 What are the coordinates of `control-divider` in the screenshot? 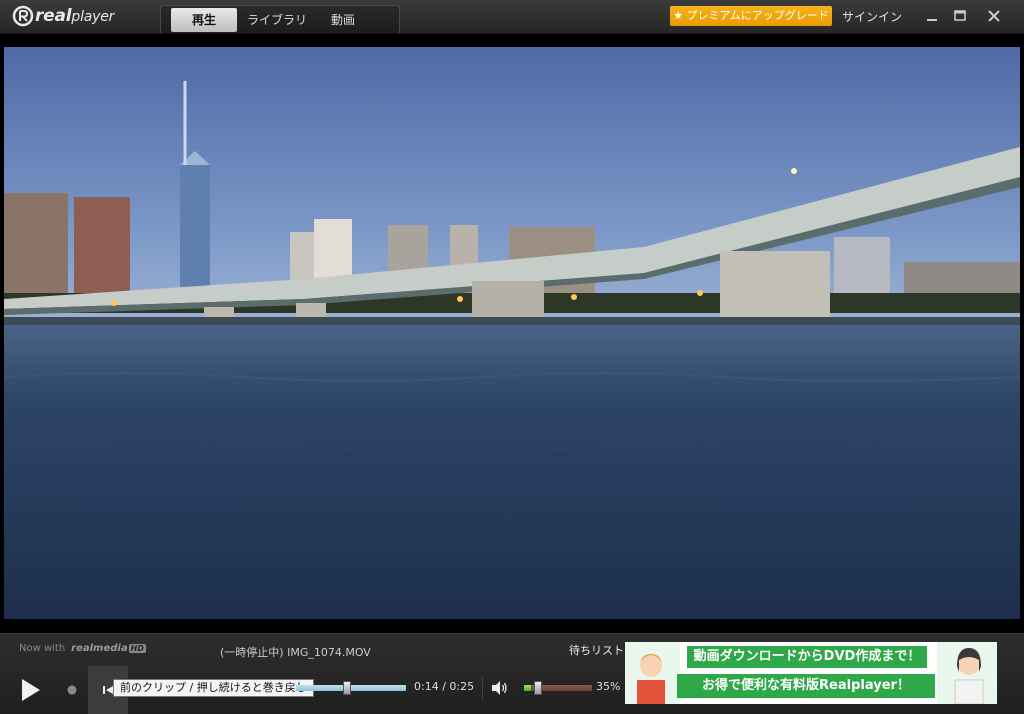 It's located at (482, 689).